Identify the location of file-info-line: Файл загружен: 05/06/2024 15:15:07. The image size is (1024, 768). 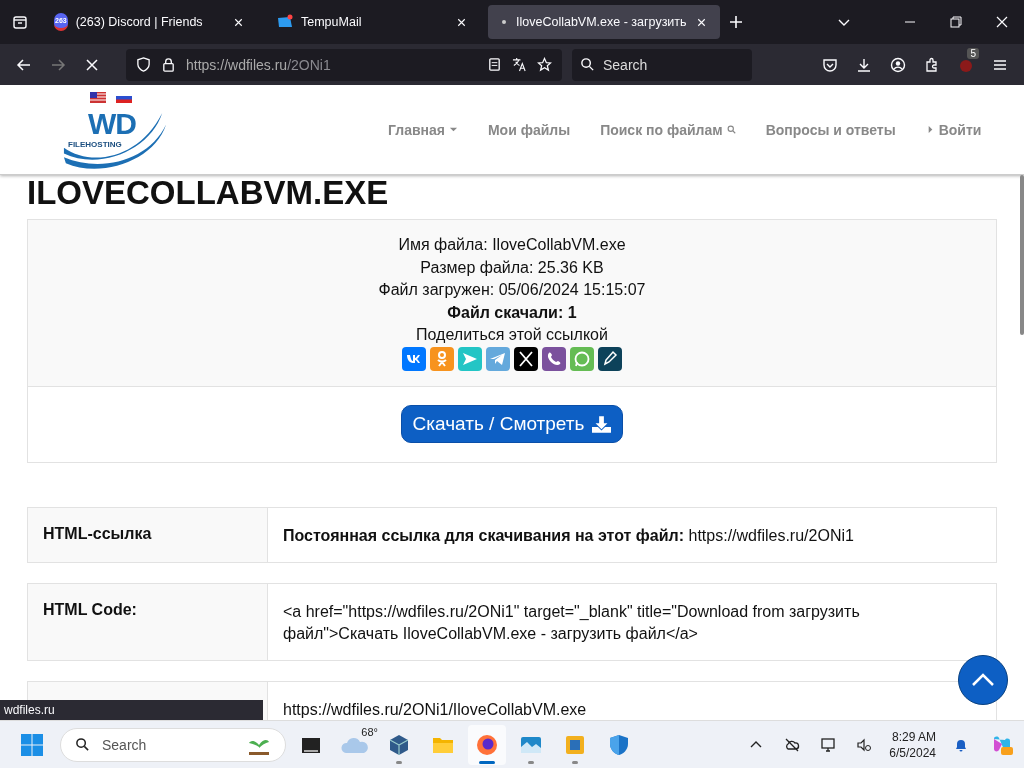
(512, 290).